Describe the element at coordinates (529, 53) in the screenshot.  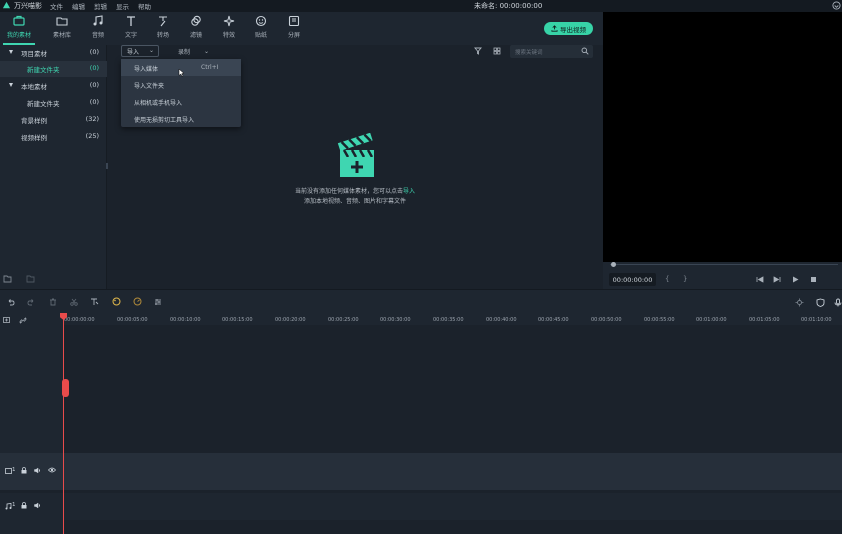
I see `search-placeholder: 搜索关键词` at that location.